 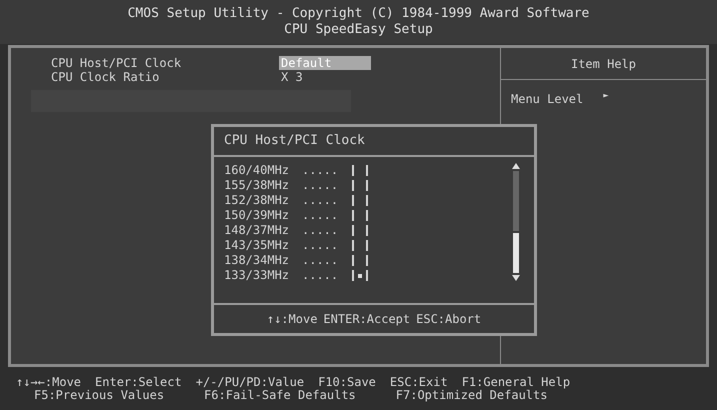 What do you see at coordinates (358, 30) in the screenshot?
I see `page-title: CPU SpeedEasy Setup` at bounding box center [358, 30].